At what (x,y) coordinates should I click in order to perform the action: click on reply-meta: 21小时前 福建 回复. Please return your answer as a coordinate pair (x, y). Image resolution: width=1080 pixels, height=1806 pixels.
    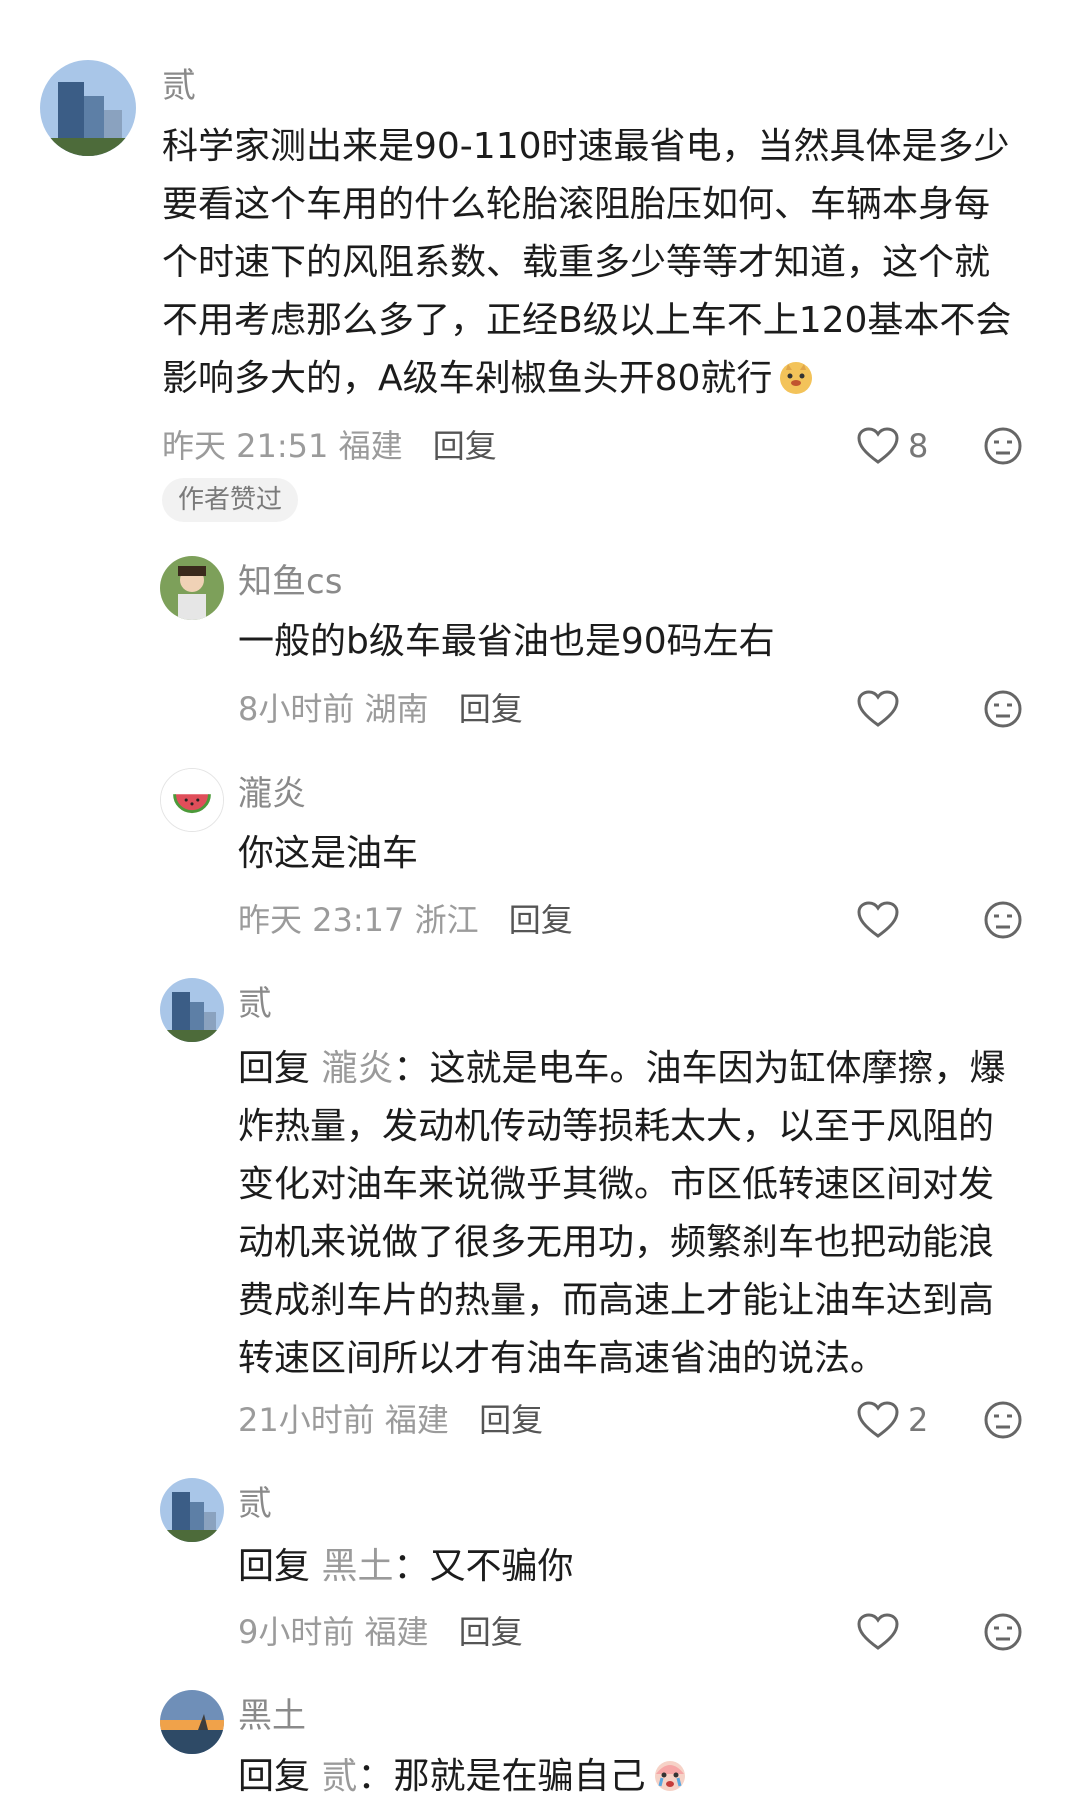
    Looking at the image, I should click on (390, 1420).